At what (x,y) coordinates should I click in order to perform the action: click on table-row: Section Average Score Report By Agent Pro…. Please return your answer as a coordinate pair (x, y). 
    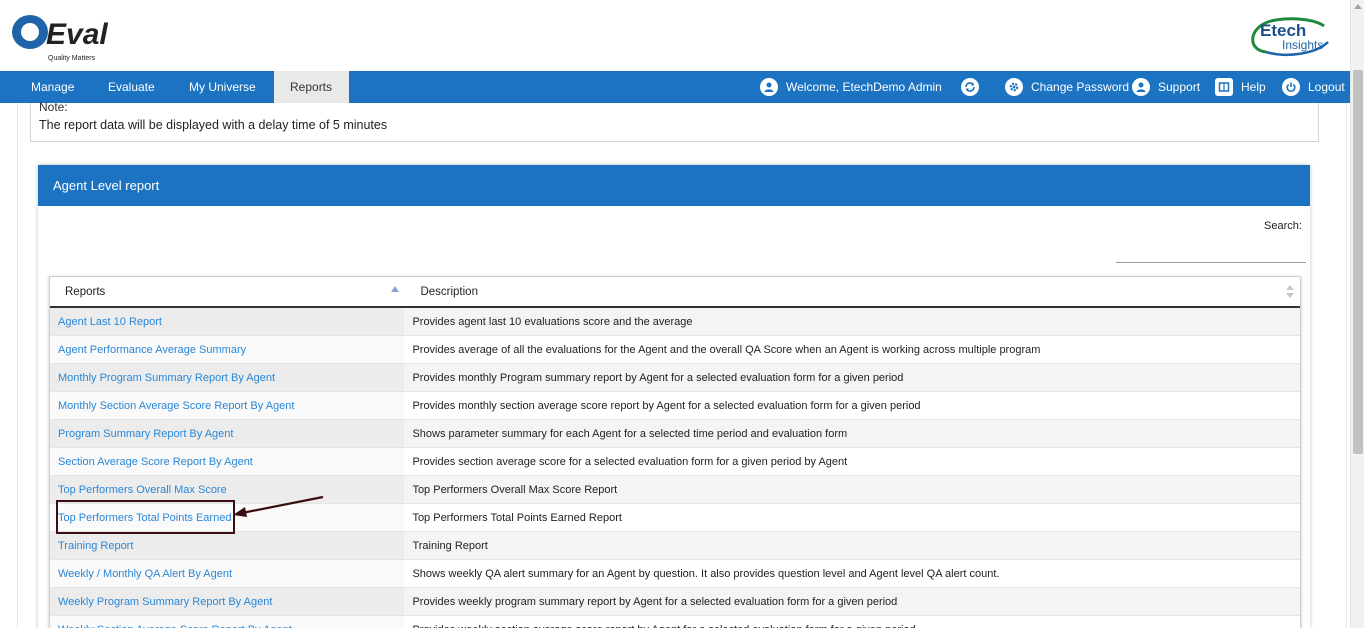
    Looking at the image, I should click on (675, 462).